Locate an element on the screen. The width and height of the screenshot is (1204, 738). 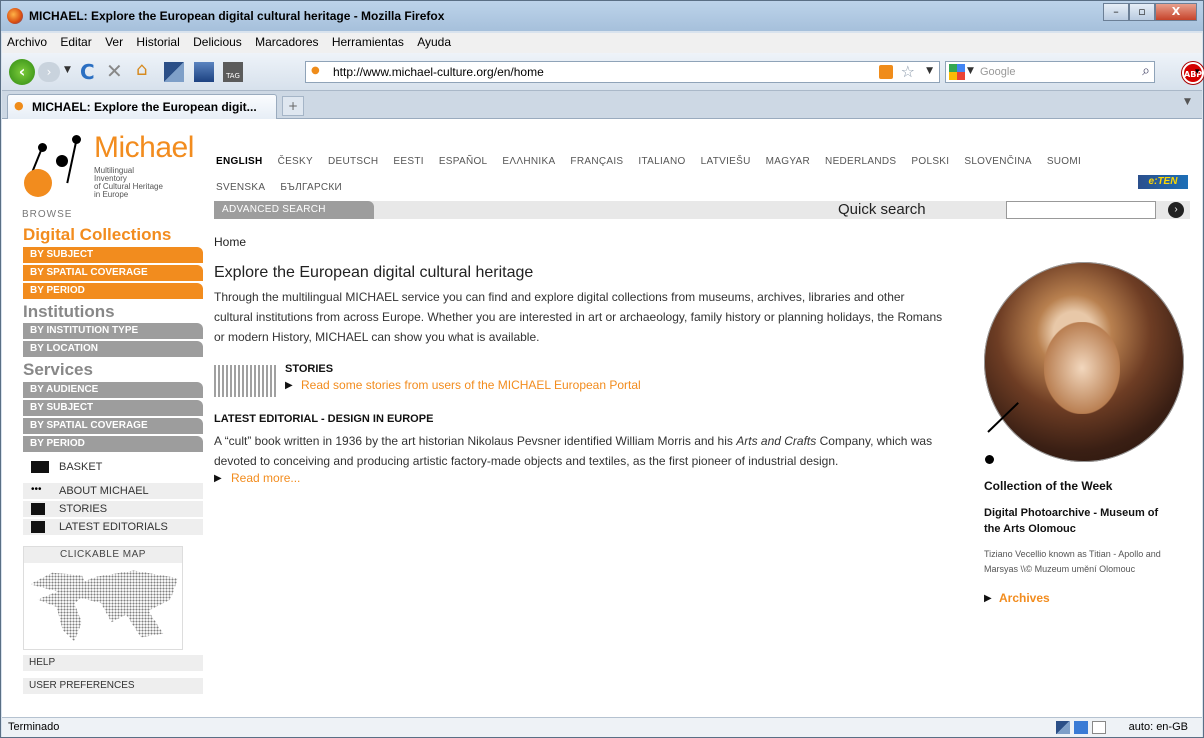
basket-link: BASKET is located at coordinates (113, 467).